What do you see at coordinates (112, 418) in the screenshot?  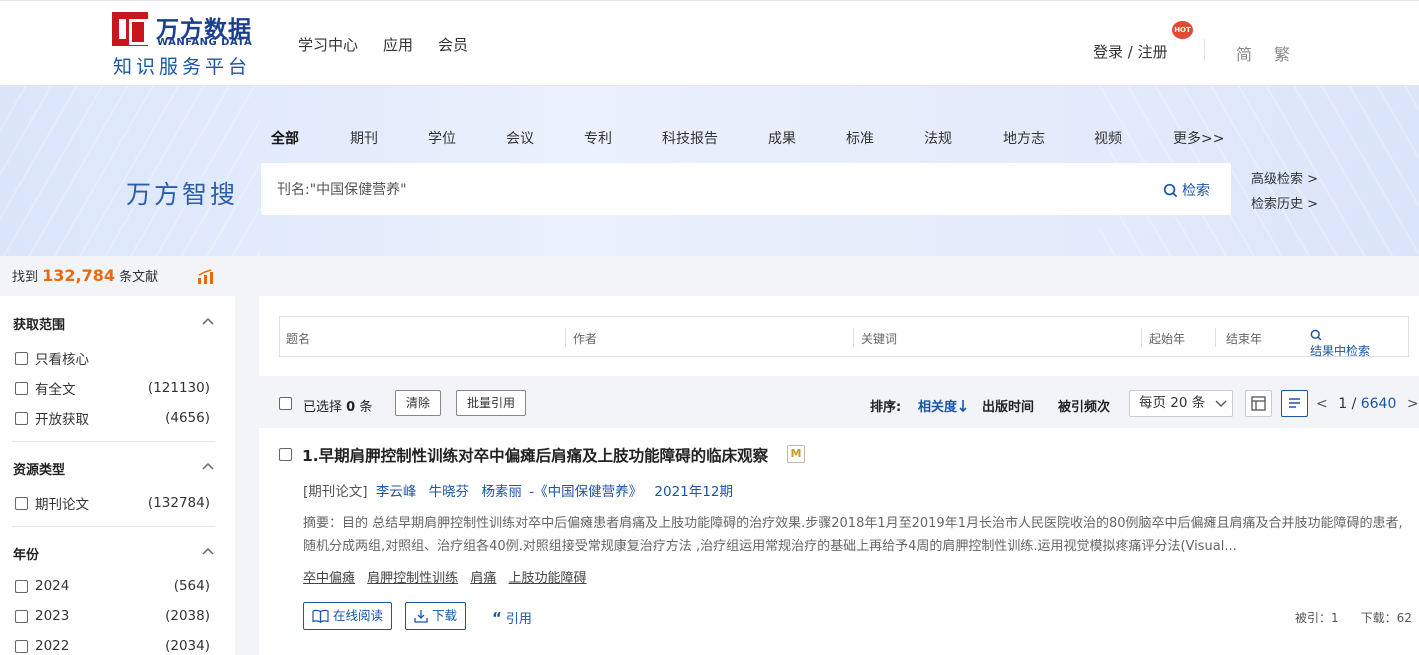 I see `facet-open-access: 开放获取 (4656)` at bounding box center [112, 418].